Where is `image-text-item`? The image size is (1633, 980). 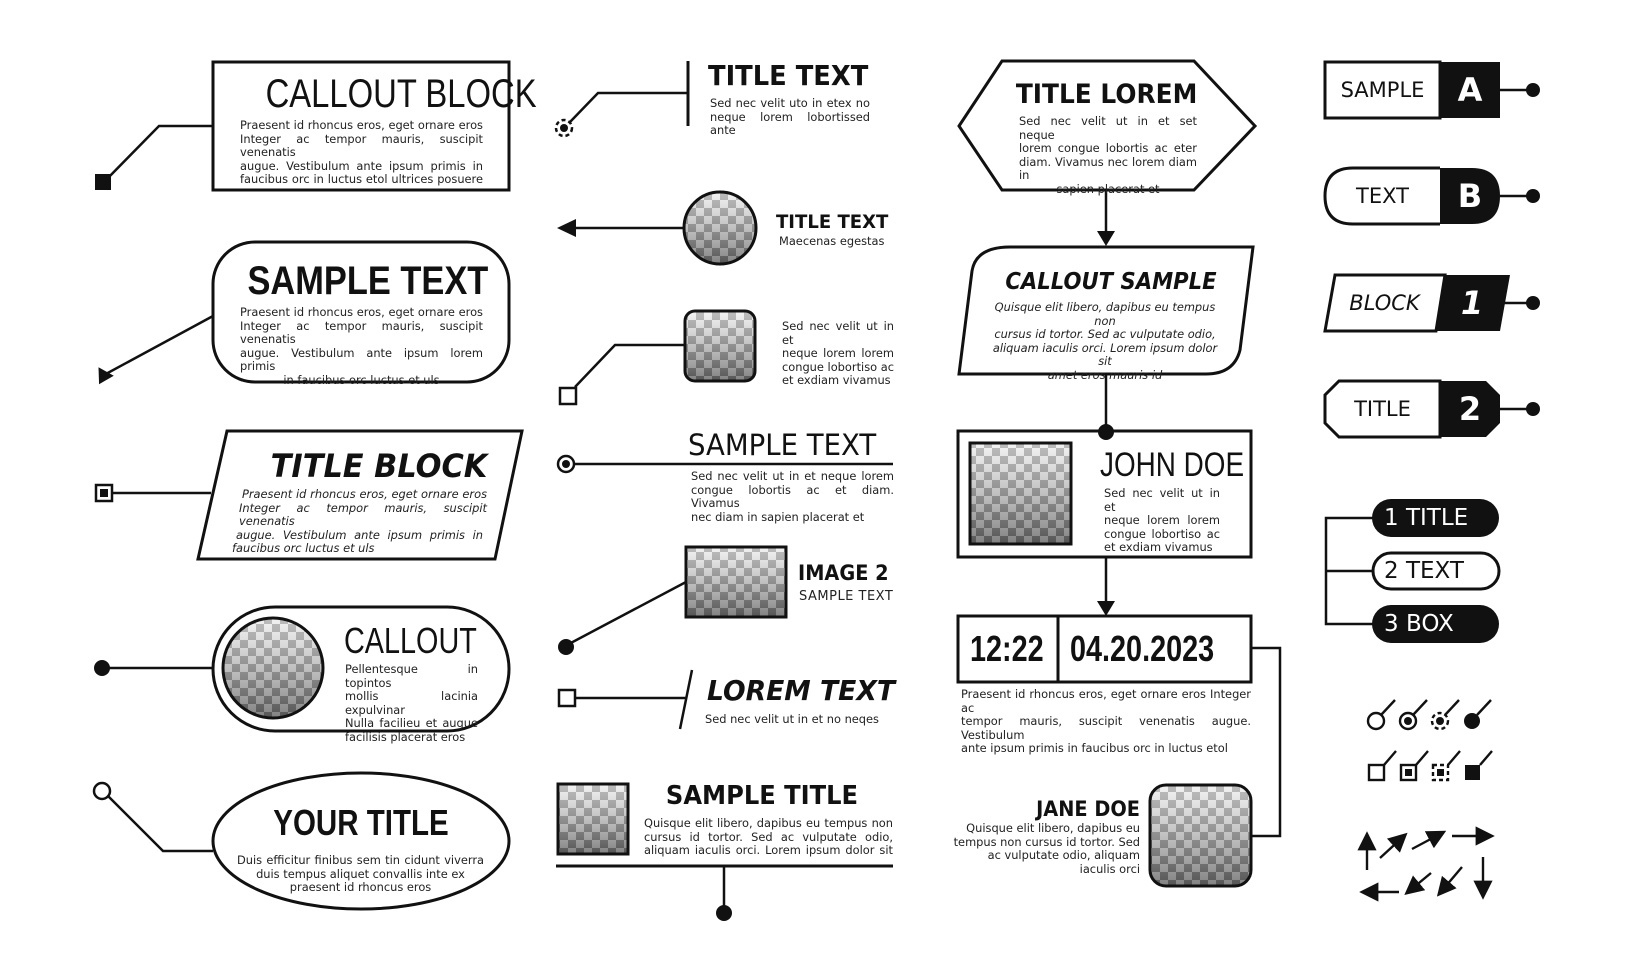 image-text-item is located at coordinates (657, 357).